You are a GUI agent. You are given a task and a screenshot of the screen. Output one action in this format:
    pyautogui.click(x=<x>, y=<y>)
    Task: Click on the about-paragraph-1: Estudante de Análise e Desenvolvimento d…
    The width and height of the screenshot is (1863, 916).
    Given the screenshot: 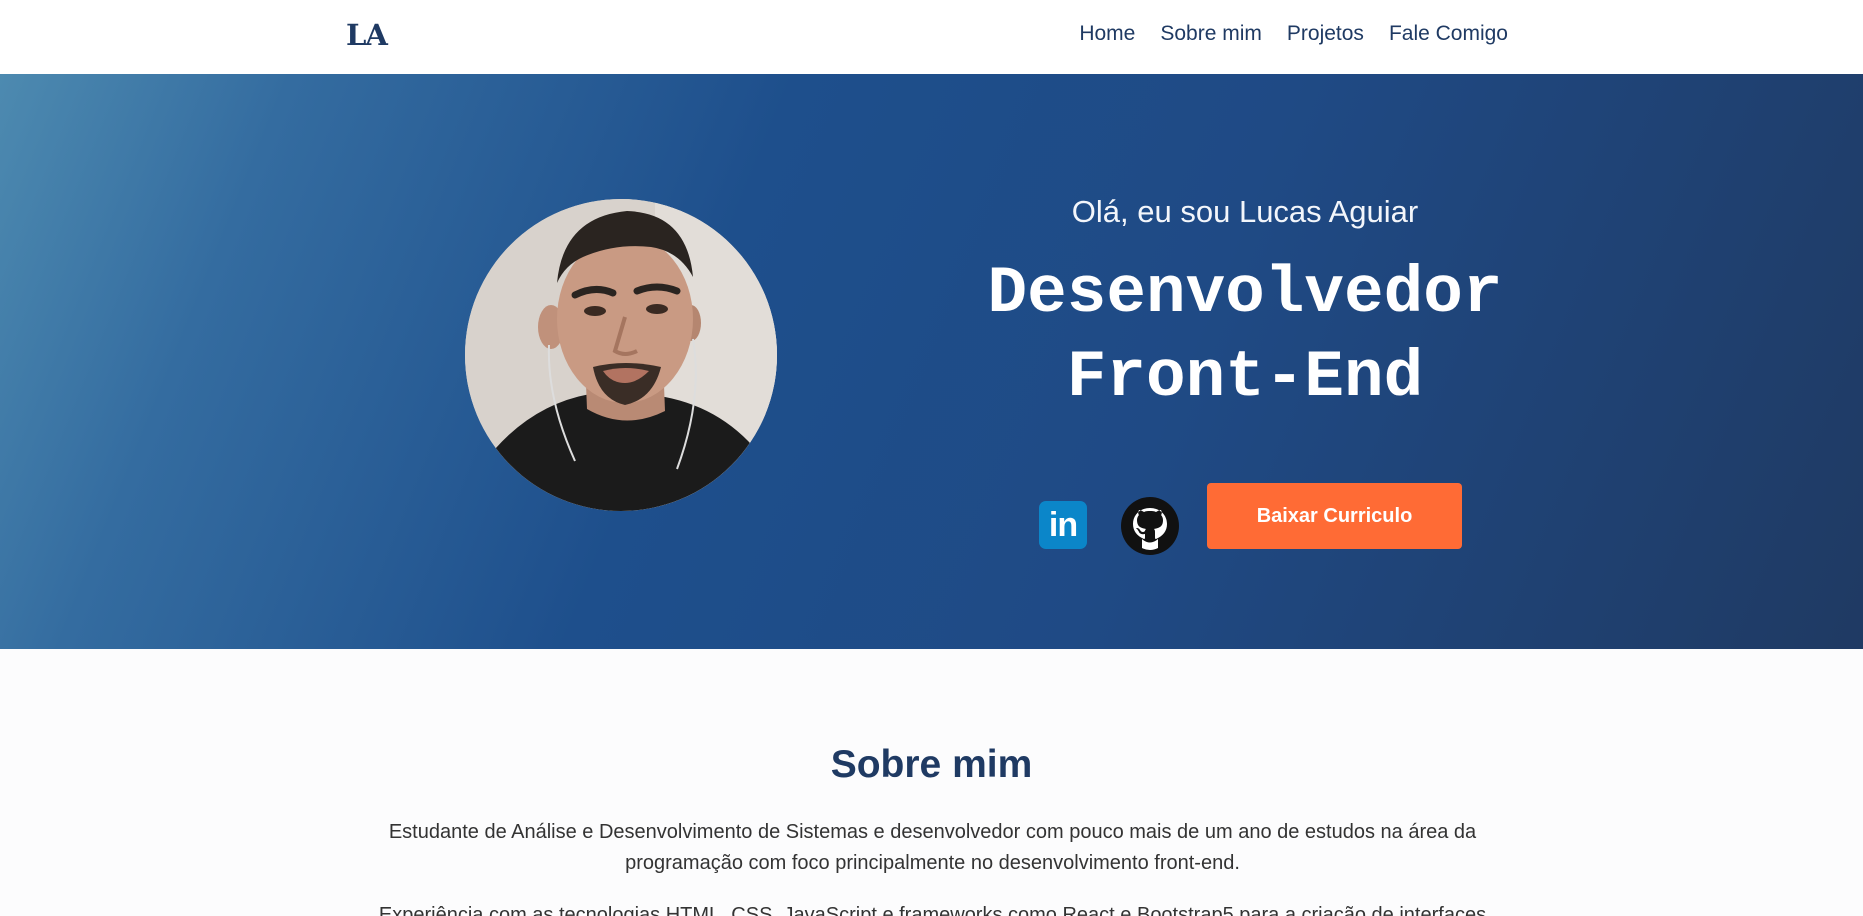 What is the action you would take?
    pyautogui.click(x=932, y=847)
    